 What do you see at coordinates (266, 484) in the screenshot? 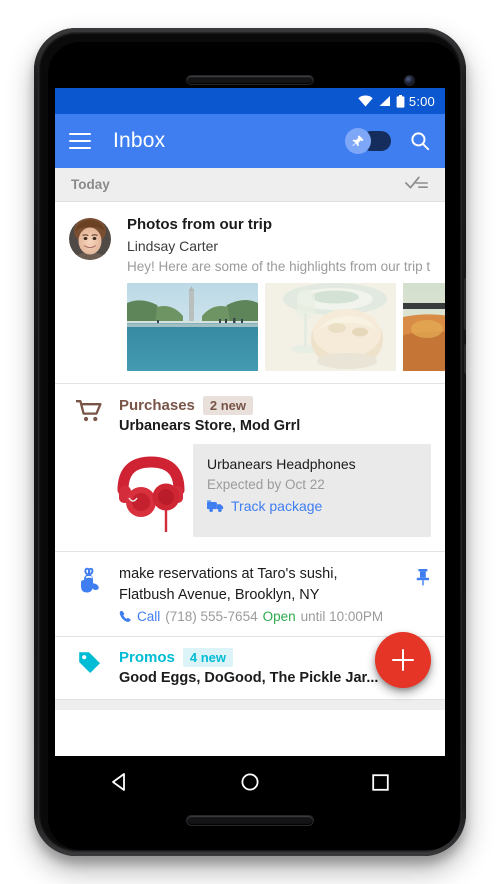
I see `purchase-item-eta: Expected by Oct 22` at bounding box center [266, 484].